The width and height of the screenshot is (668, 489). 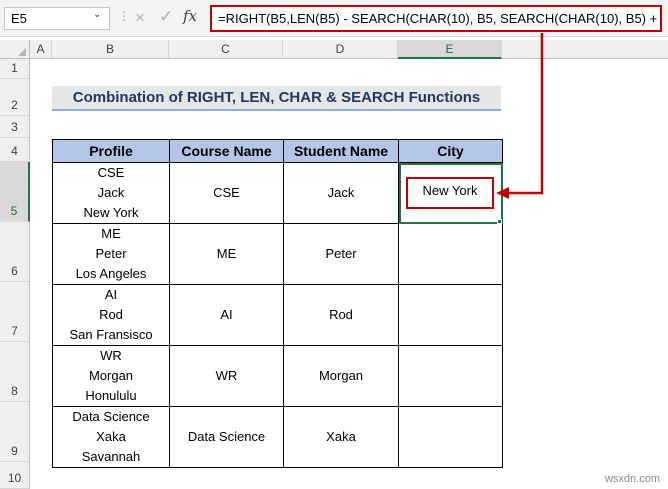 I want to click on table-row: AI Rod San Fransisco AI Rod, so click(x=277, y=315).